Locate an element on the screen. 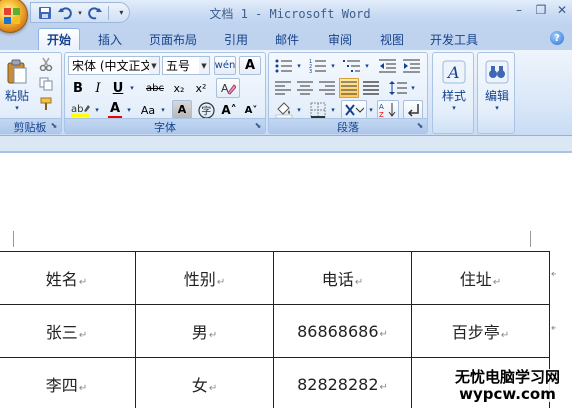  quick-access-toolbar: ▾ ▾ is located at coordinates (80, 12).